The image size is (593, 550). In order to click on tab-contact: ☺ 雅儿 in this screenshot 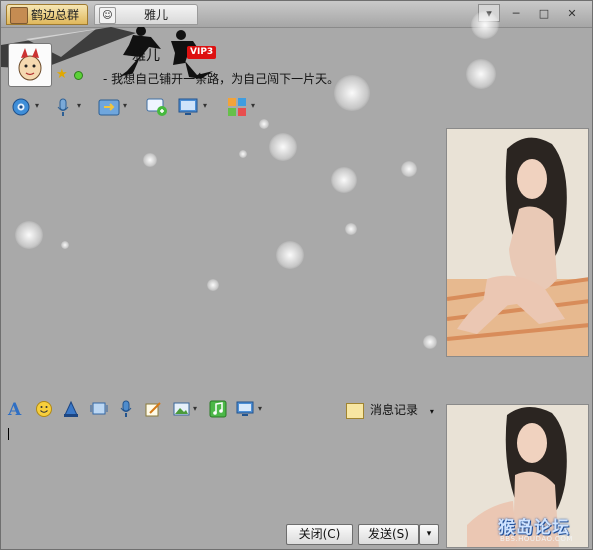, I will do `click(146, 14)`.